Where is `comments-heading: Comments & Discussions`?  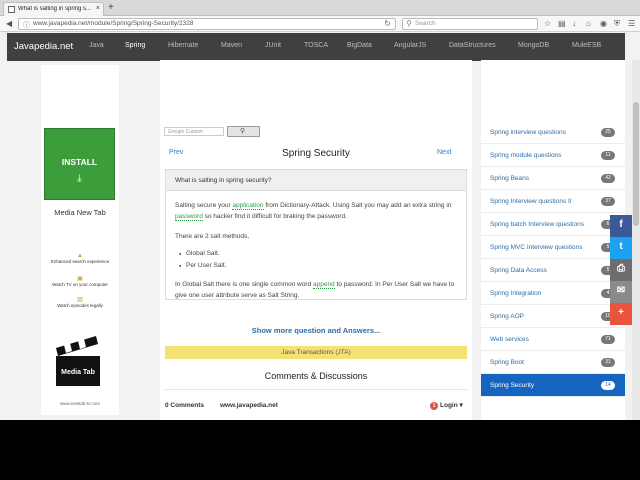 comments-heading: Comments & Discussions is located at coordinates (316, 376).